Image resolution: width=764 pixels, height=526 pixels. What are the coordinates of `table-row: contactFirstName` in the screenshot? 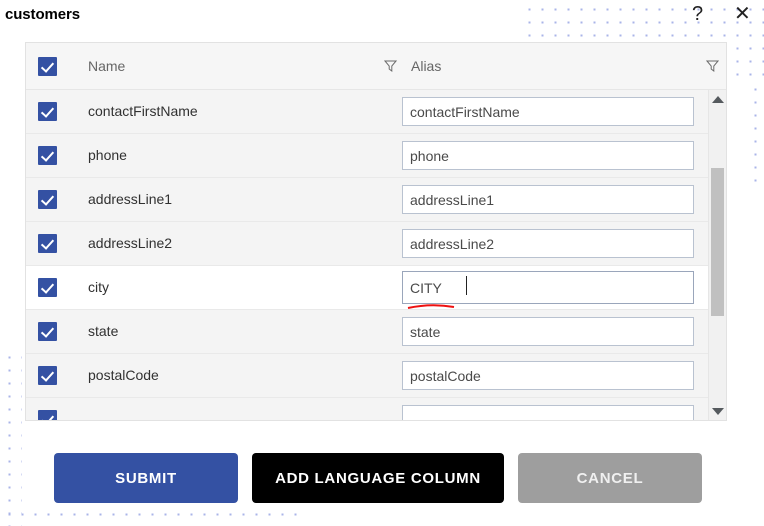 It's located at (367, 112).